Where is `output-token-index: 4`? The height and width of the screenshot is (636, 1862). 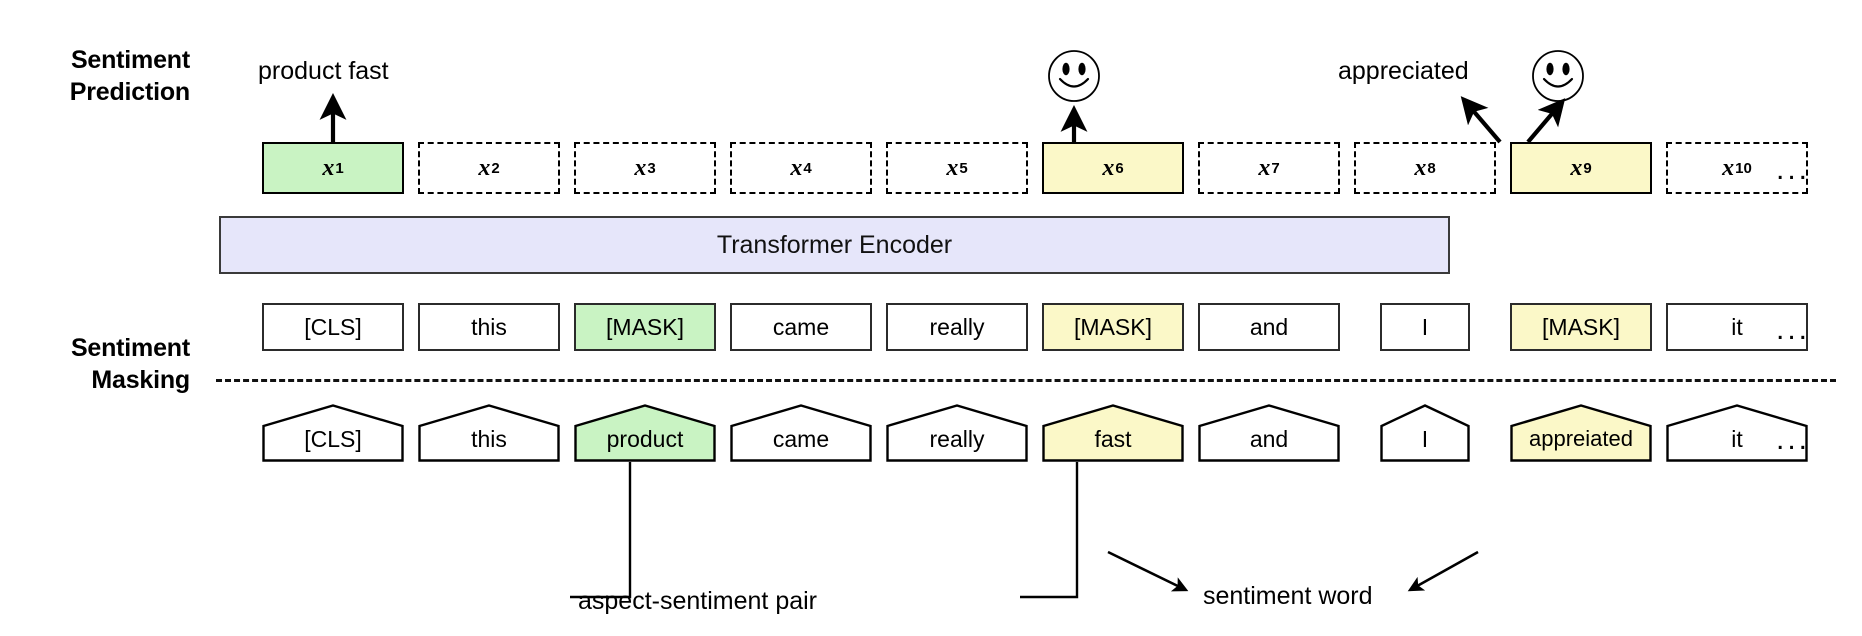 output-token-index: 4 is located at coordinates (807, 168).